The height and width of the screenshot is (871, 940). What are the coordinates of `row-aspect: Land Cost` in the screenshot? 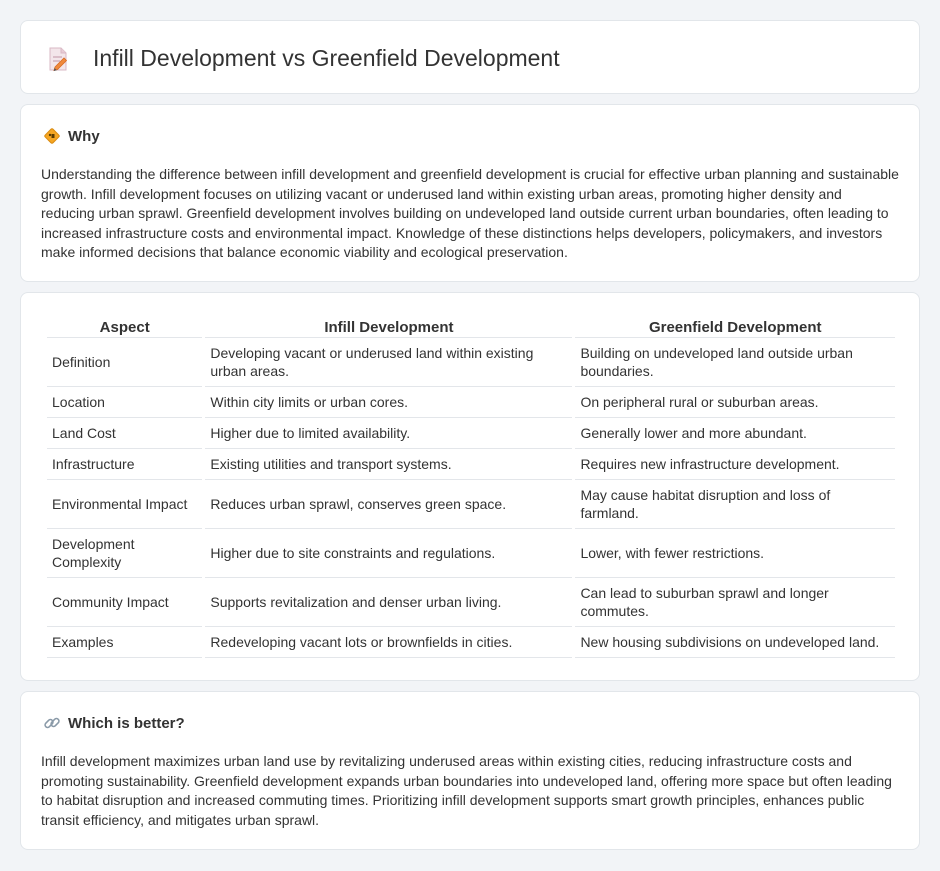 It's located at (125, 433).